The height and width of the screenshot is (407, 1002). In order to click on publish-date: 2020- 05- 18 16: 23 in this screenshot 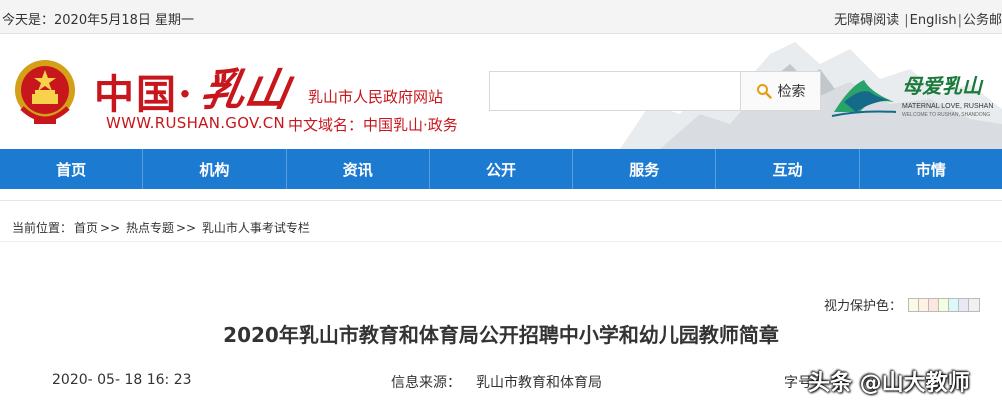, I will do `click(122, 380)`.